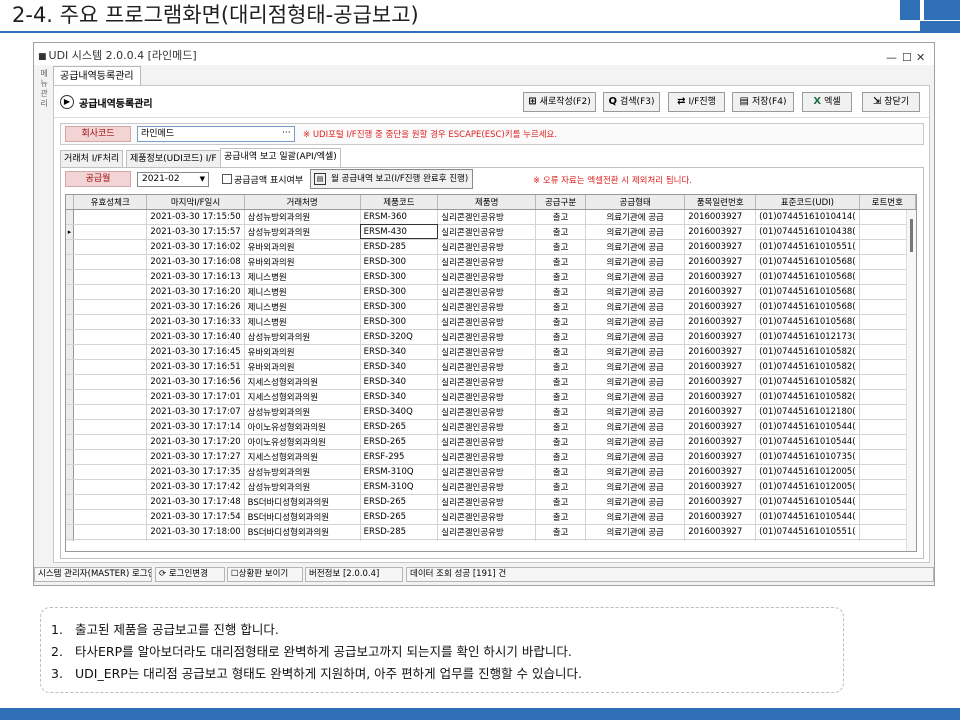  I want to click on company-lookup-button: ···, so click(286, 133).